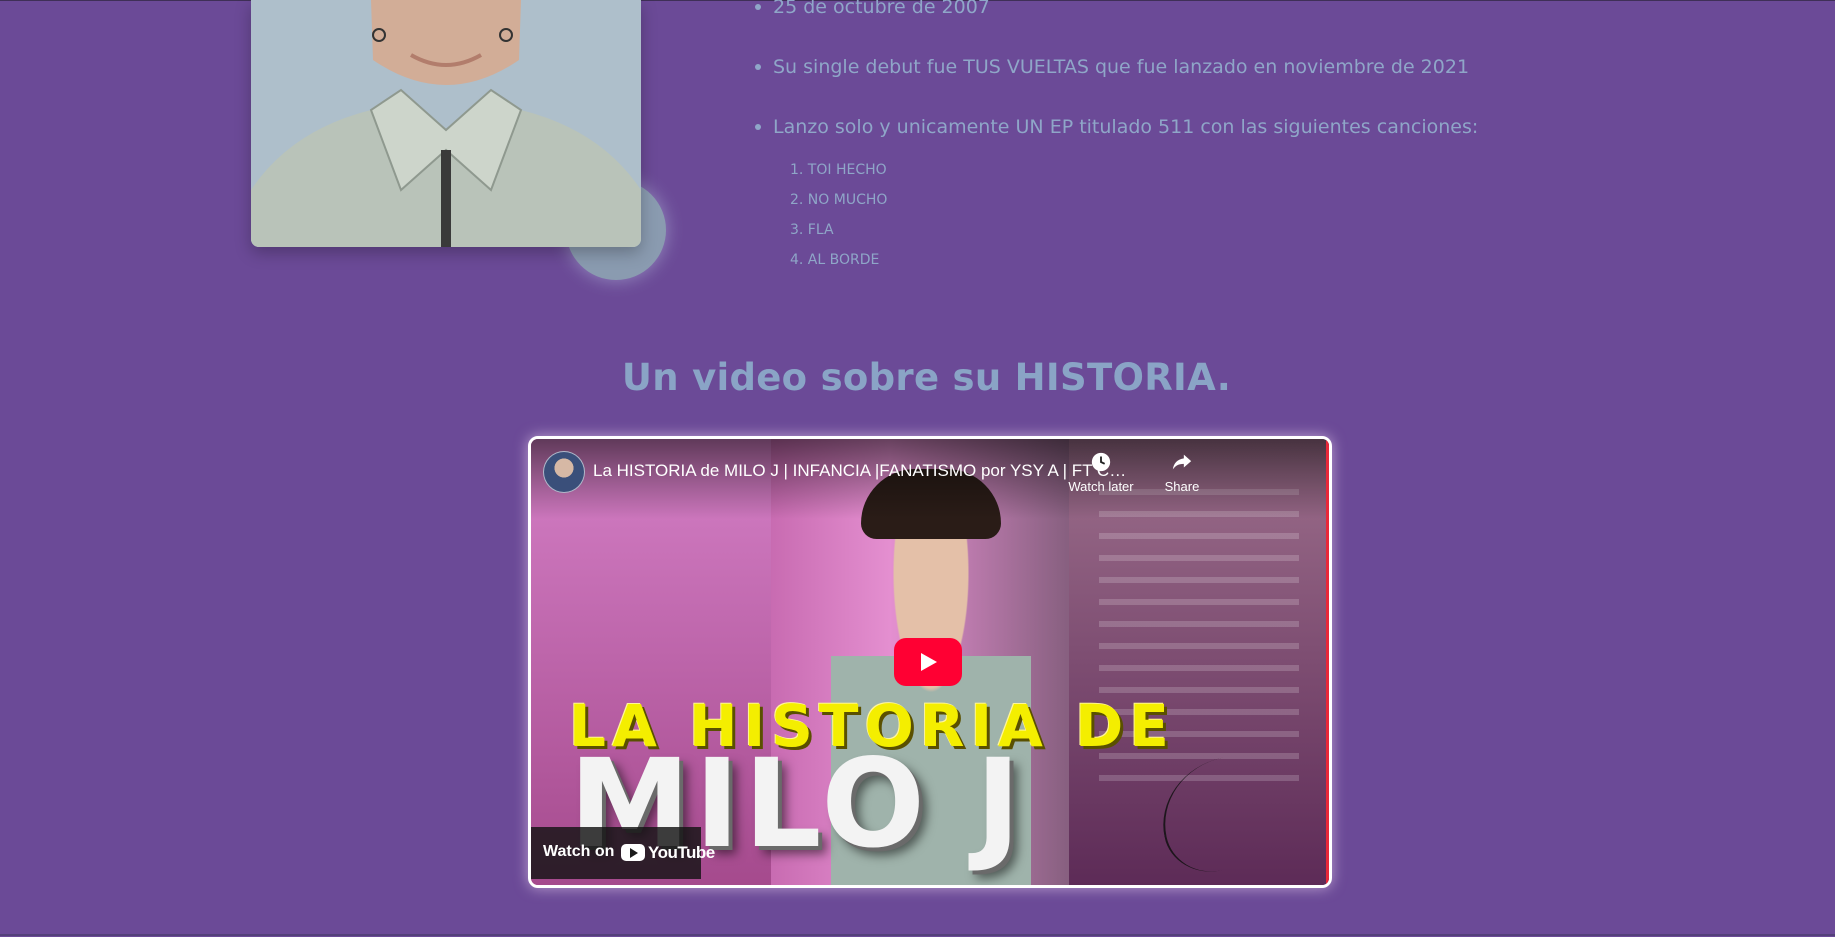  I want to click on song-item: 3. FLA, so click(812, 230).